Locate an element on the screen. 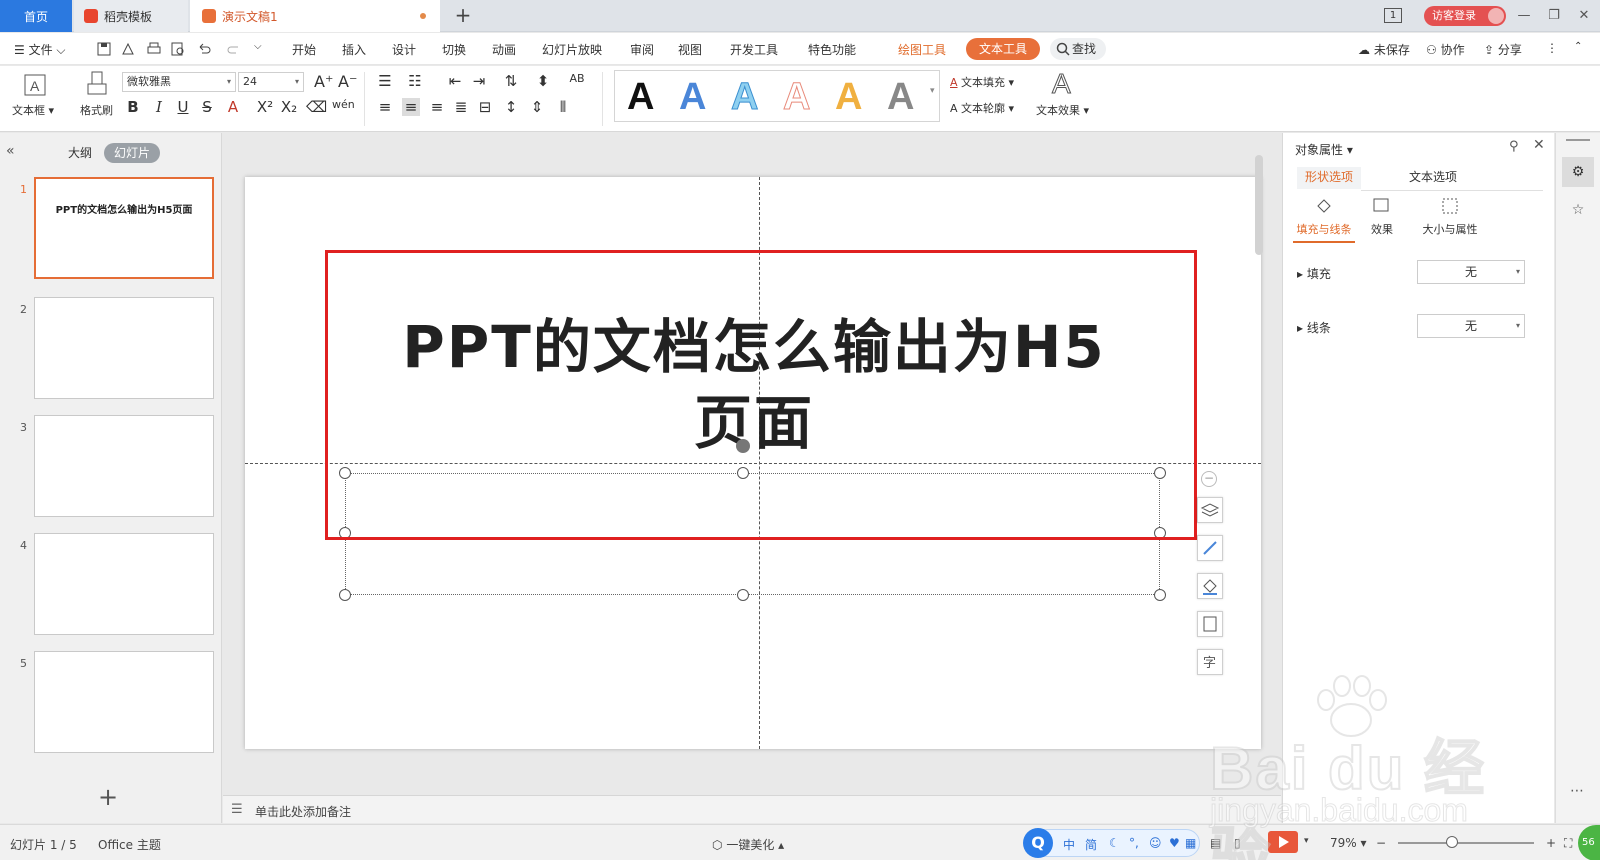  theme-name: Office 主题 is located at coordinates (129, 844).